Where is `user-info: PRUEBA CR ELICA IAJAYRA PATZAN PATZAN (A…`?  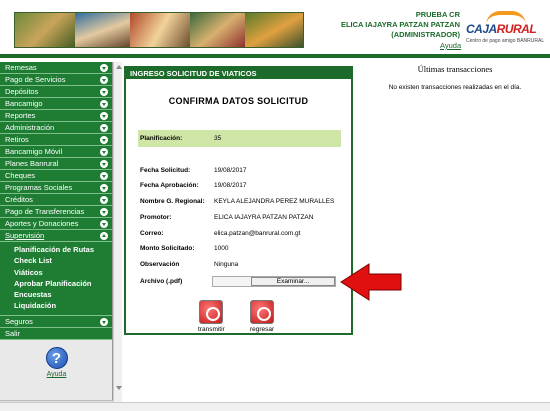
user-info: PRUEBA CR ELICA IAJAYRA PATZAN PATZAN (A… is located at coordinates (390, 25).